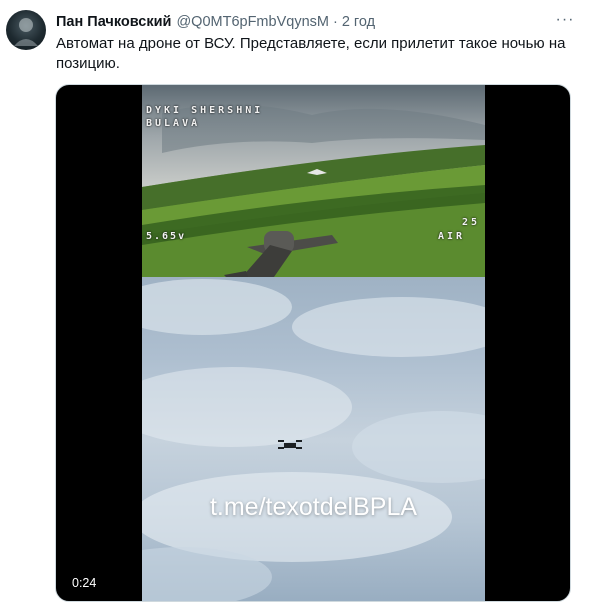 The height and width of the screenshot is (606, 591). I want to click on more-horizontal-icon: ···, so click(565, 19).